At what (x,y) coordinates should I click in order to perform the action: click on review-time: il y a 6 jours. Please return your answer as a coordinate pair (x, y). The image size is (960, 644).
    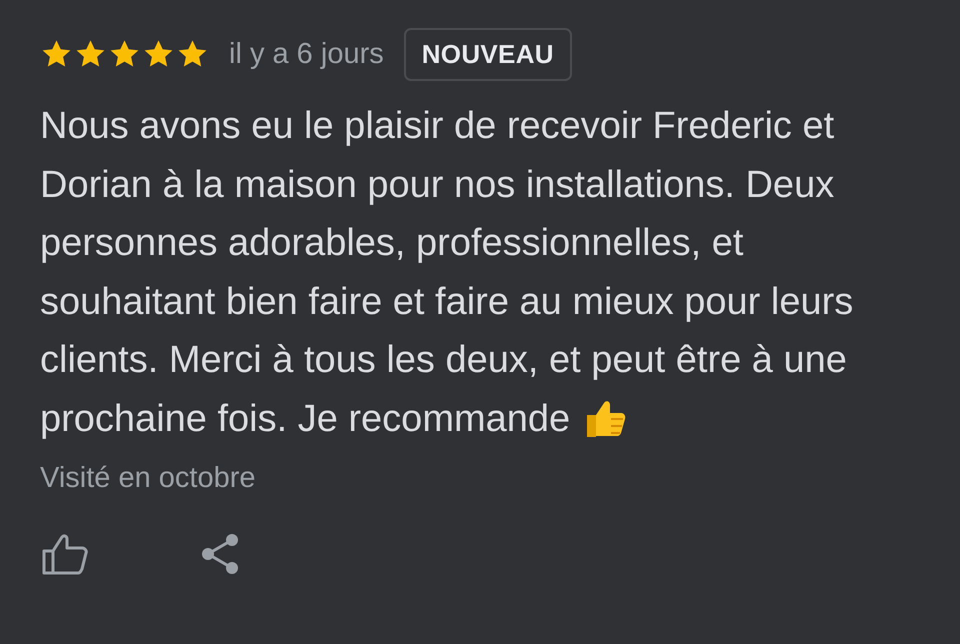
    Looking at the image, I should click on (306, 54).